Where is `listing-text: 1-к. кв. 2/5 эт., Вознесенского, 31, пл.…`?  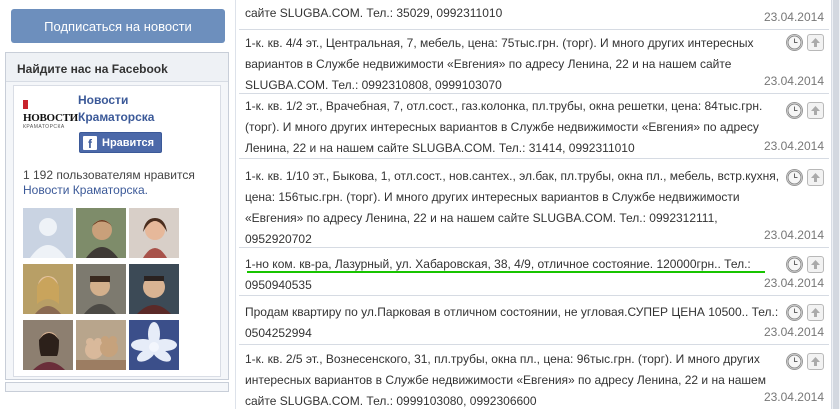 listing-text: 1-к. кв. 2/5 эт., Вознесенского, 31, пл.… is located at coordinates (505, 380).